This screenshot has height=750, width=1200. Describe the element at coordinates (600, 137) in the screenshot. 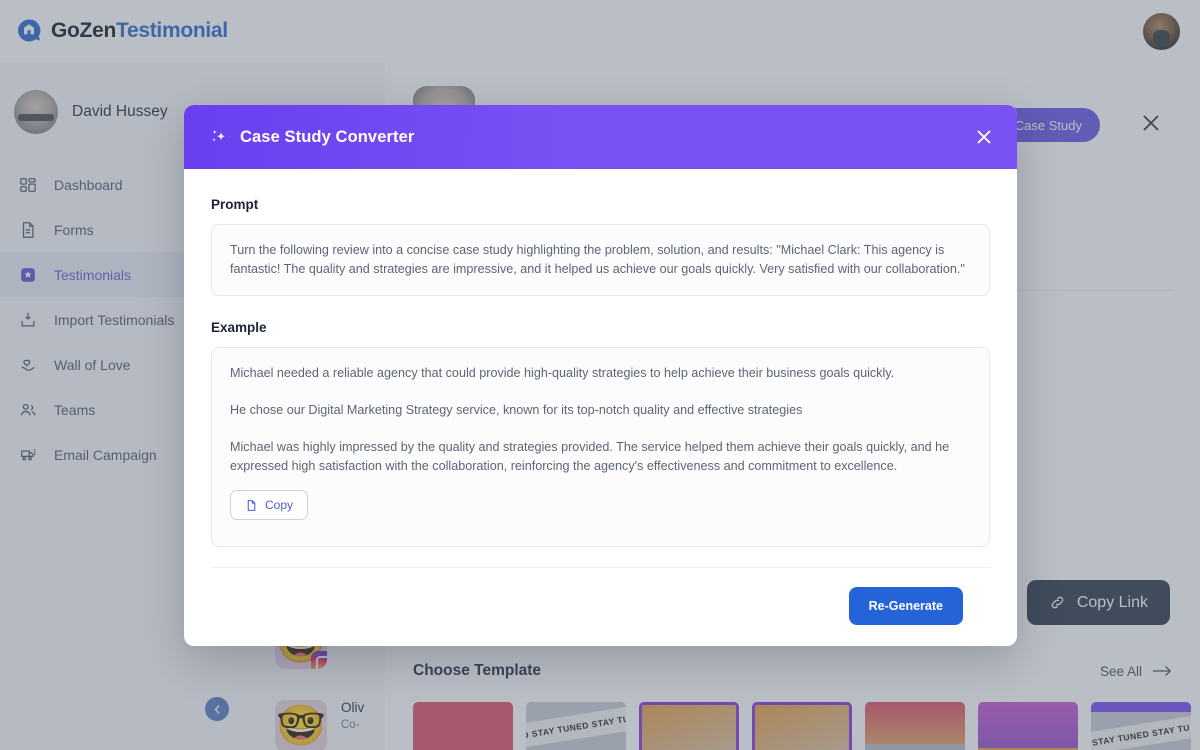

I see `modal-header: Case Study Converter` at that location.